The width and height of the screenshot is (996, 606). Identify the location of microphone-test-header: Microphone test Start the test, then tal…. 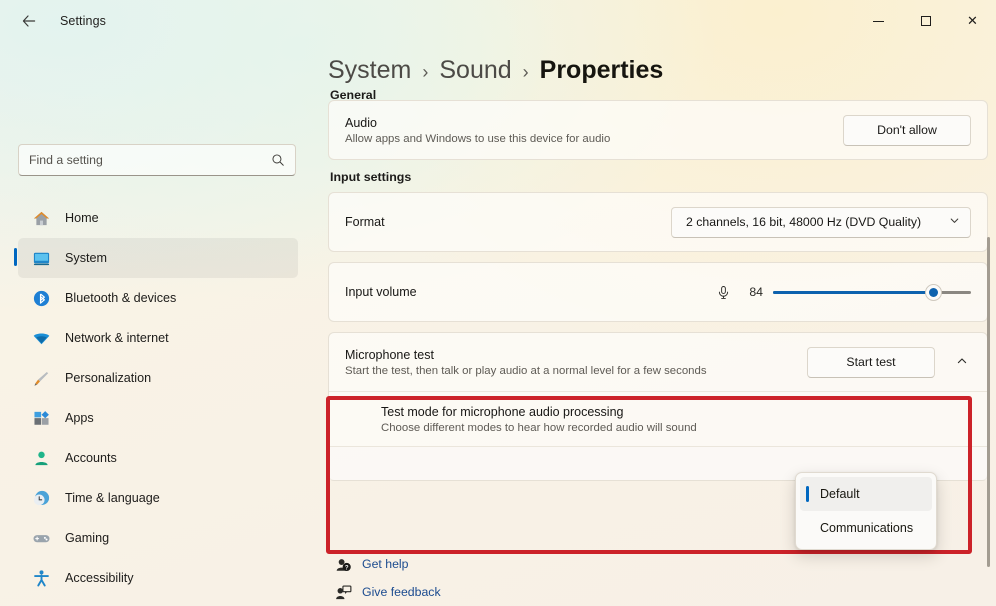
(658, 362).